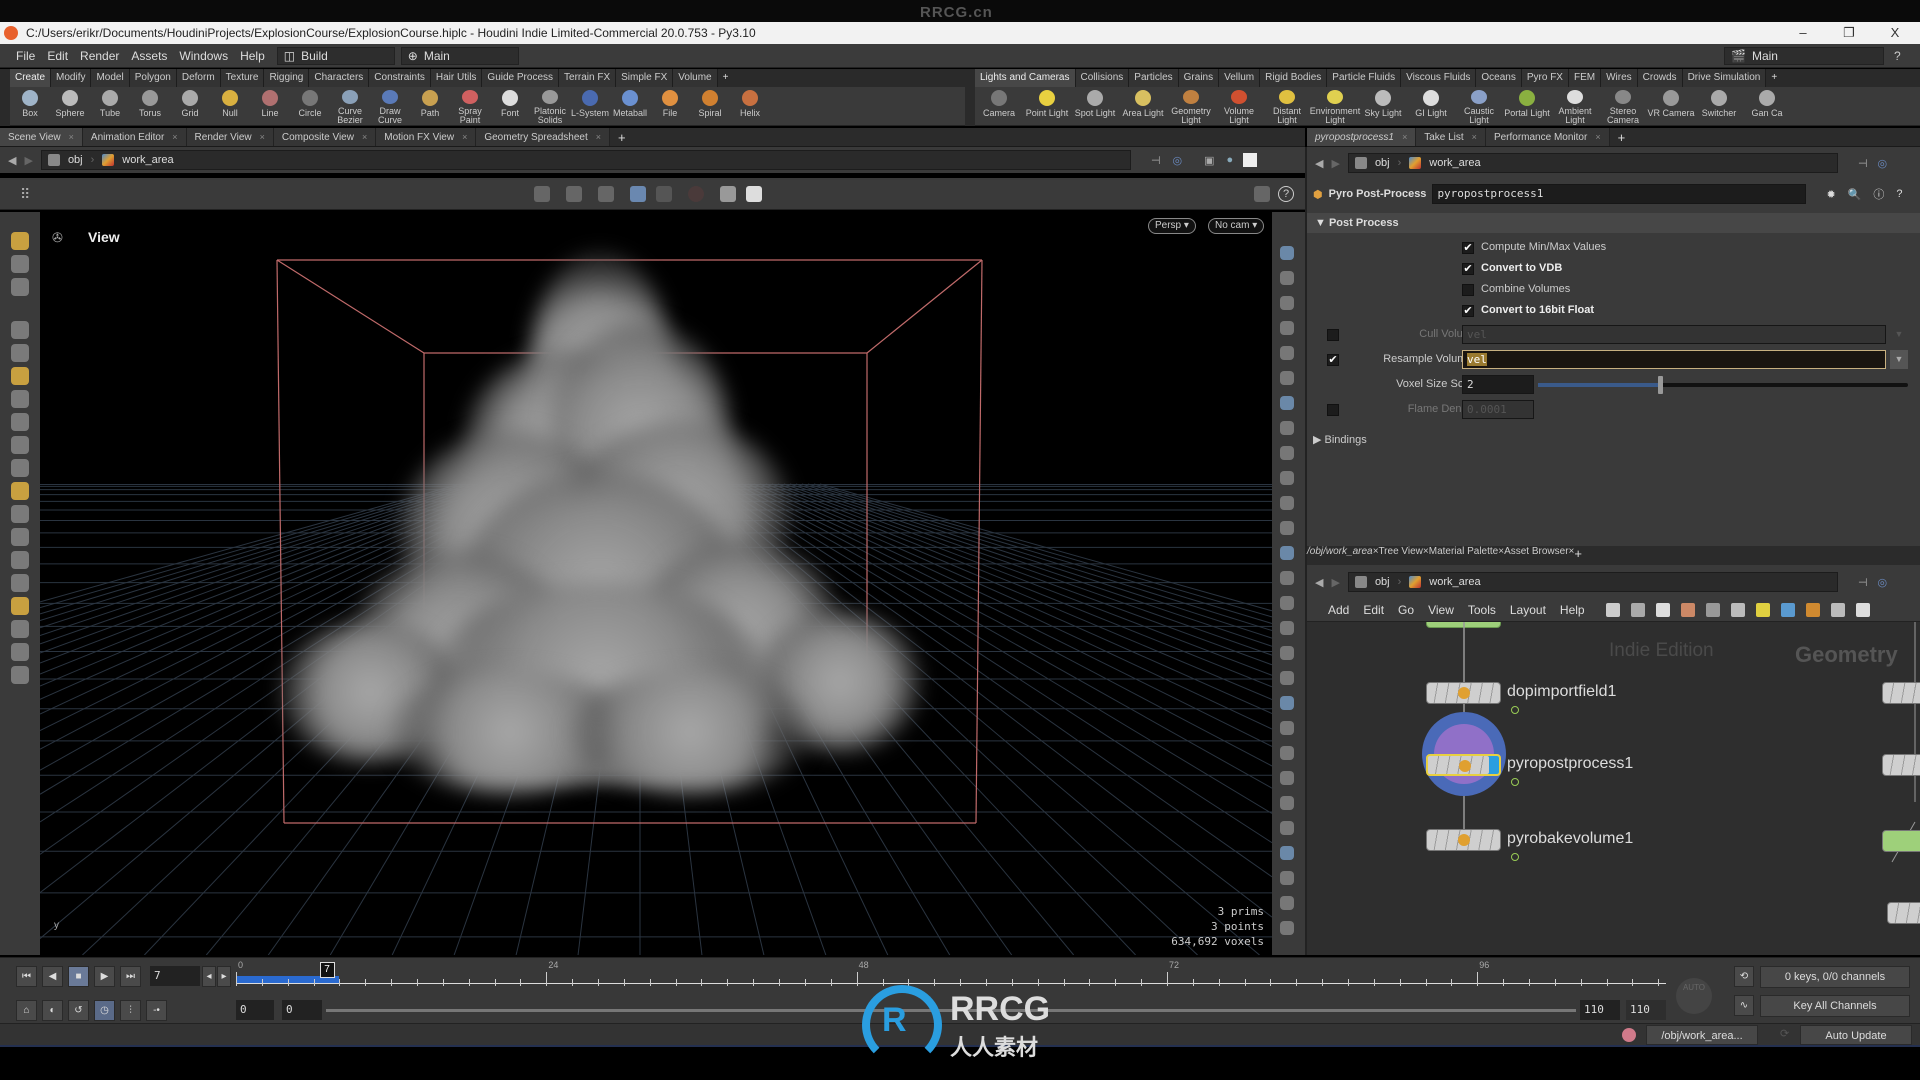  What do you see at coordinates (26, 1010) in the screenshot?
I see `realtime-toggle: ⌂` at bounding box center [26, 1010].